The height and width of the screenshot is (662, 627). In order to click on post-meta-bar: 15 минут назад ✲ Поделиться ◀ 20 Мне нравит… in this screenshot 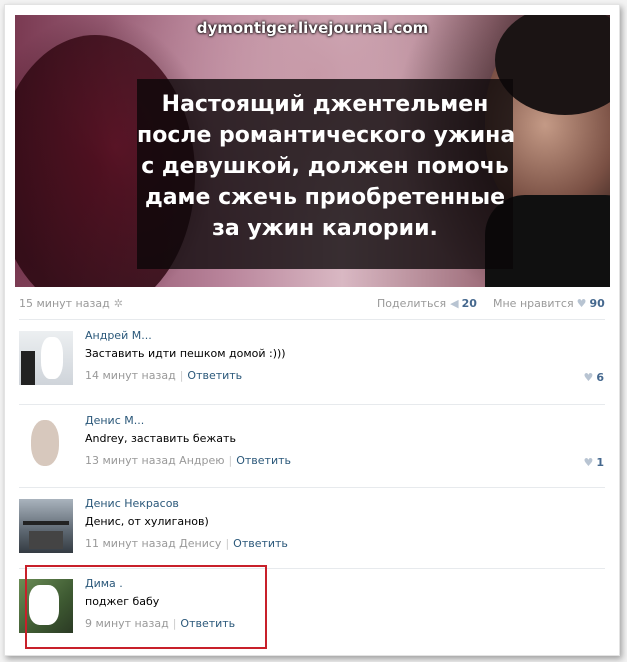, I will do `click(312, 303)`.